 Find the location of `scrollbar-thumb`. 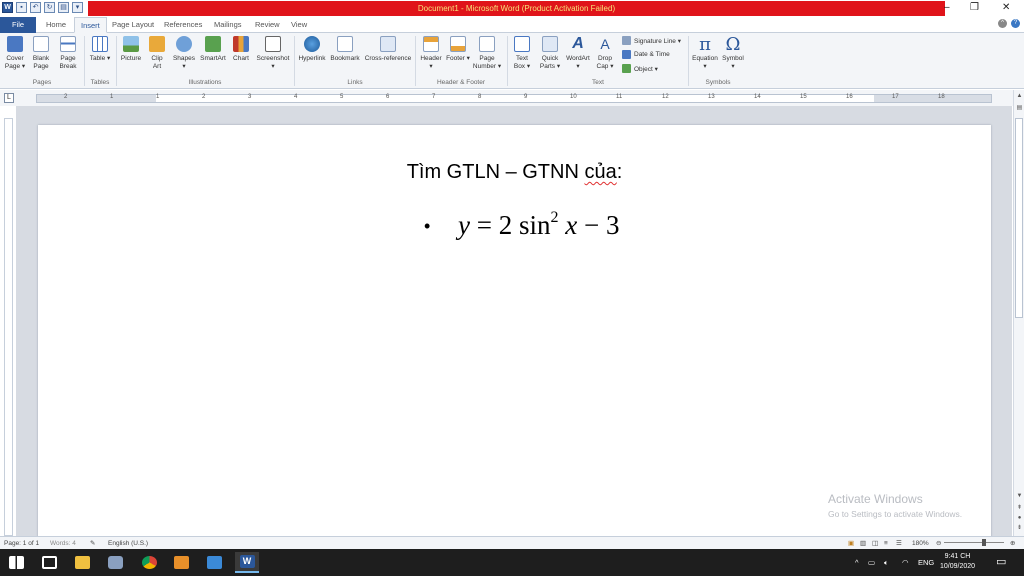

scrollbar-thumb is located at coordinates (1019, 218).